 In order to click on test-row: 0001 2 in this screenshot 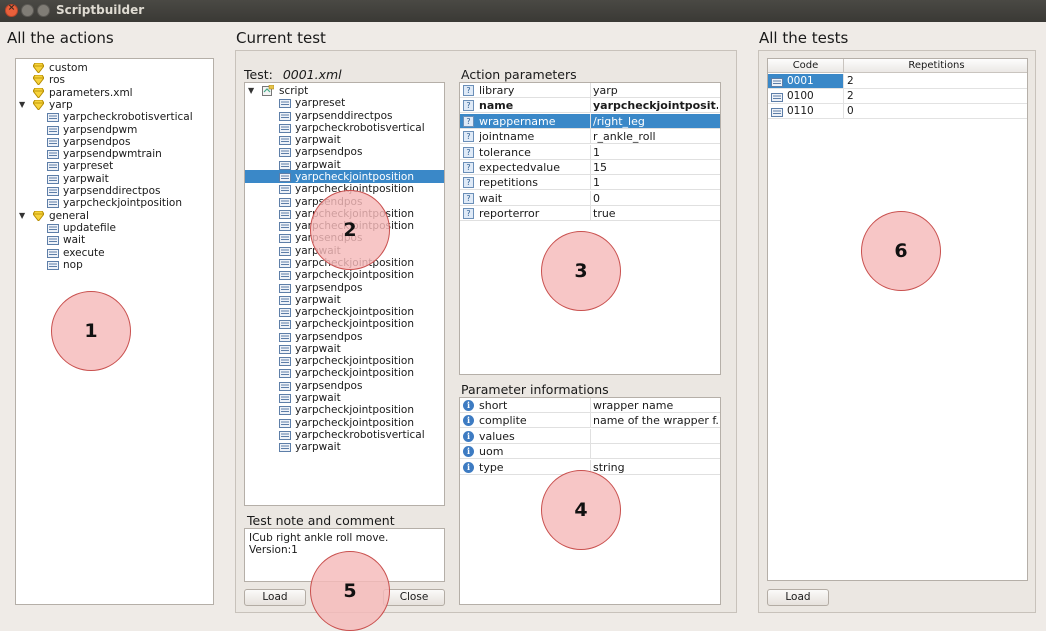, I will do `click(897, 81)`.